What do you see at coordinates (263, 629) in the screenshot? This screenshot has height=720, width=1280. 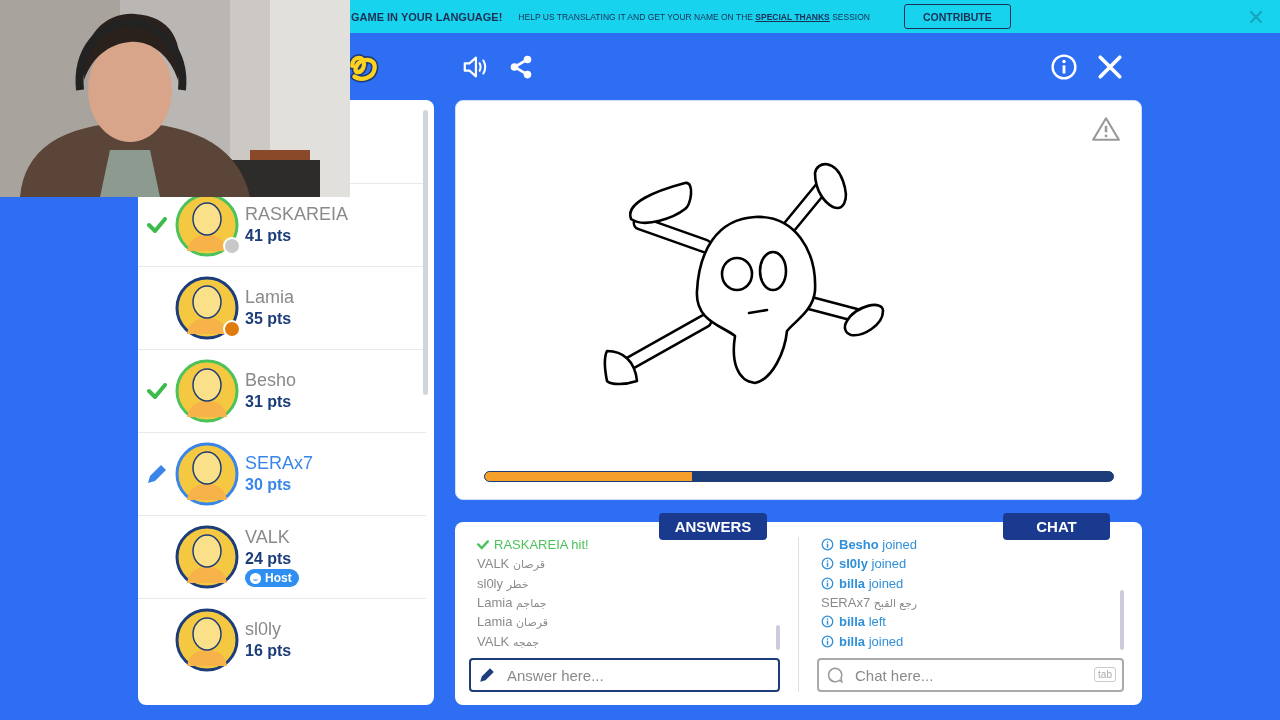 I see `player-name: sl0ly` at bounding box center [263, 629].